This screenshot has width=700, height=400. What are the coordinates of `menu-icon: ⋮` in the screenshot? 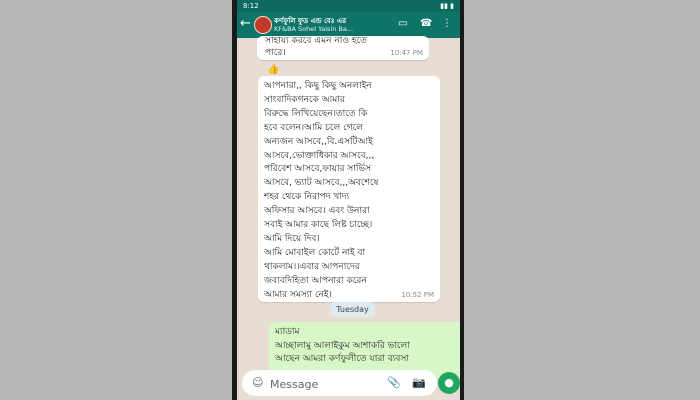 It's located at (447, 24).